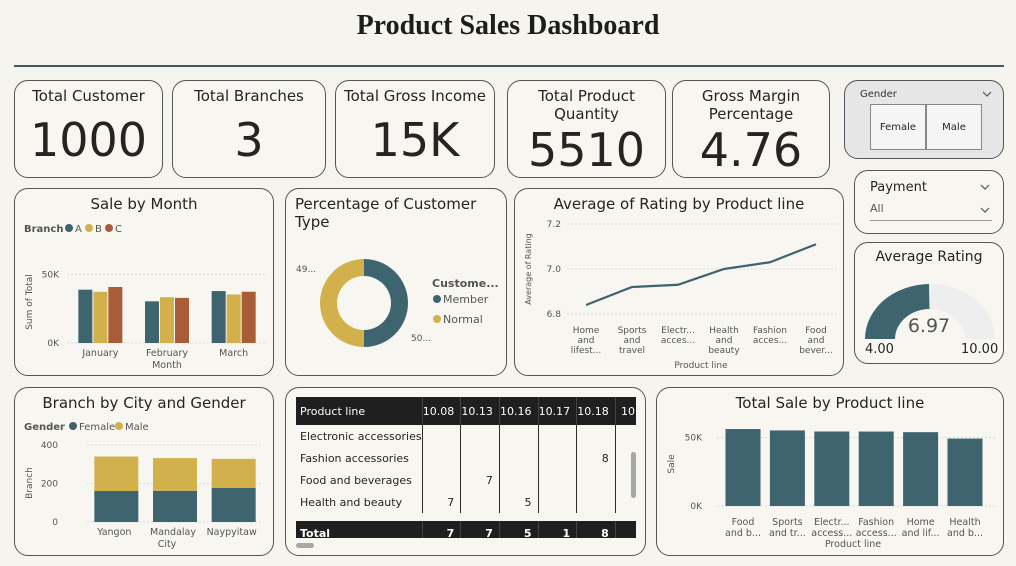  Describe the element at coordinates (30, 483) in the screenshot. I see `y-axis-title: Branch` at that location.